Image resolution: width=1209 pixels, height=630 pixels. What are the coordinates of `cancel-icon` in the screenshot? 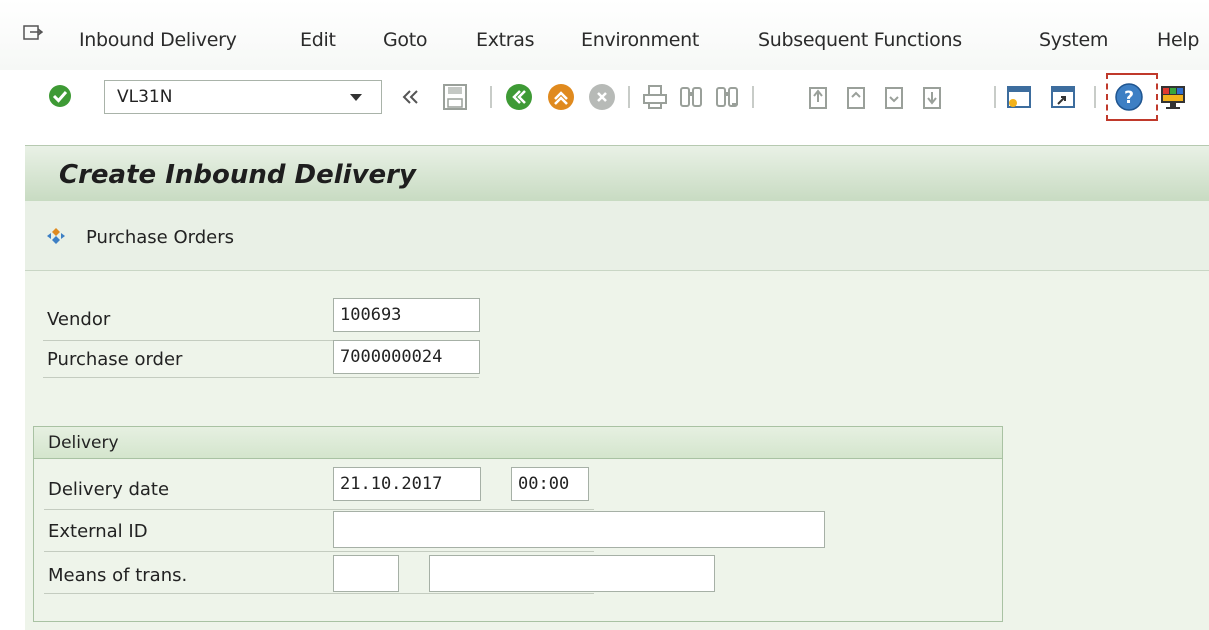 It's located at (602, 97).